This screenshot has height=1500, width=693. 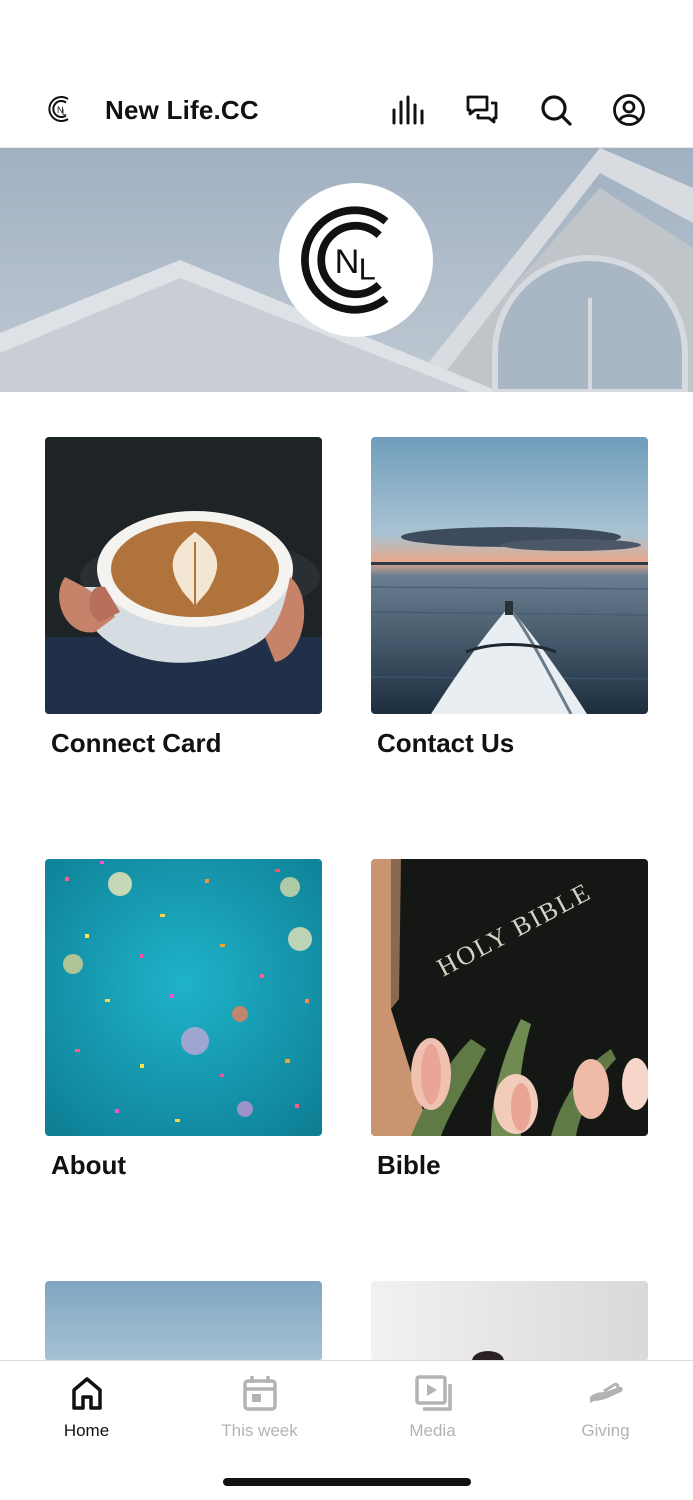 I want to click on nav-giving: Giving, so click(x=605, y=1407).